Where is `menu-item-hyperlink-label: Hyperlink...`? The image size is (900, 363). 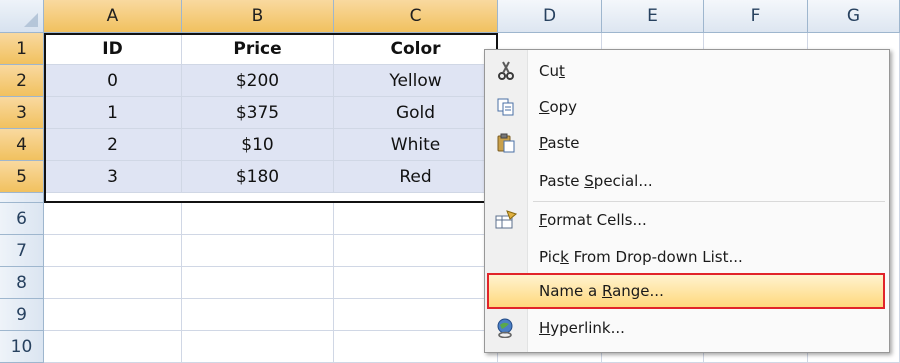
menu-item-hyperlink-label: Hyperlink... is located at coordinates (582, 328).